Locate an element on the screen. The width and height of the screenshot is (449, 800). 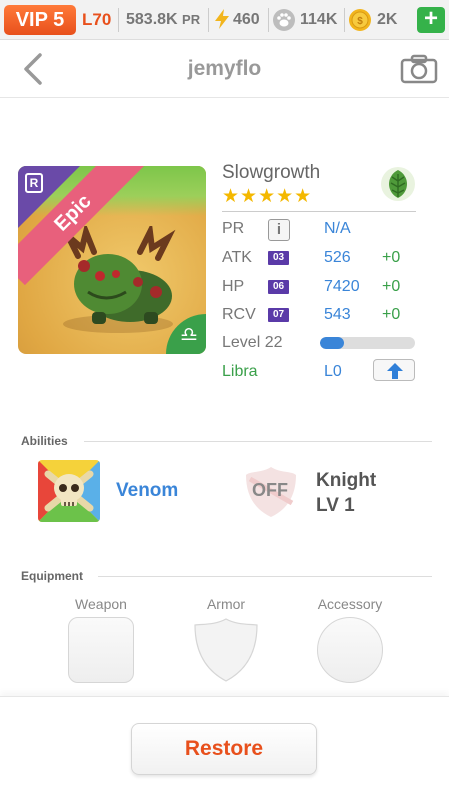
stat-badge-atk: 03 is located at coordinates (278, 258).